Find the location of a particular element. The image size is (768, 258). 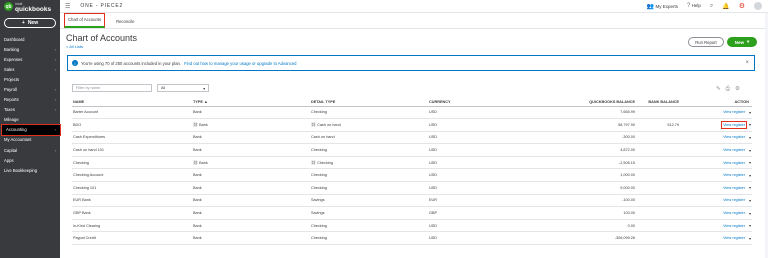

close-icon: × is located at coordinates (747, 63).